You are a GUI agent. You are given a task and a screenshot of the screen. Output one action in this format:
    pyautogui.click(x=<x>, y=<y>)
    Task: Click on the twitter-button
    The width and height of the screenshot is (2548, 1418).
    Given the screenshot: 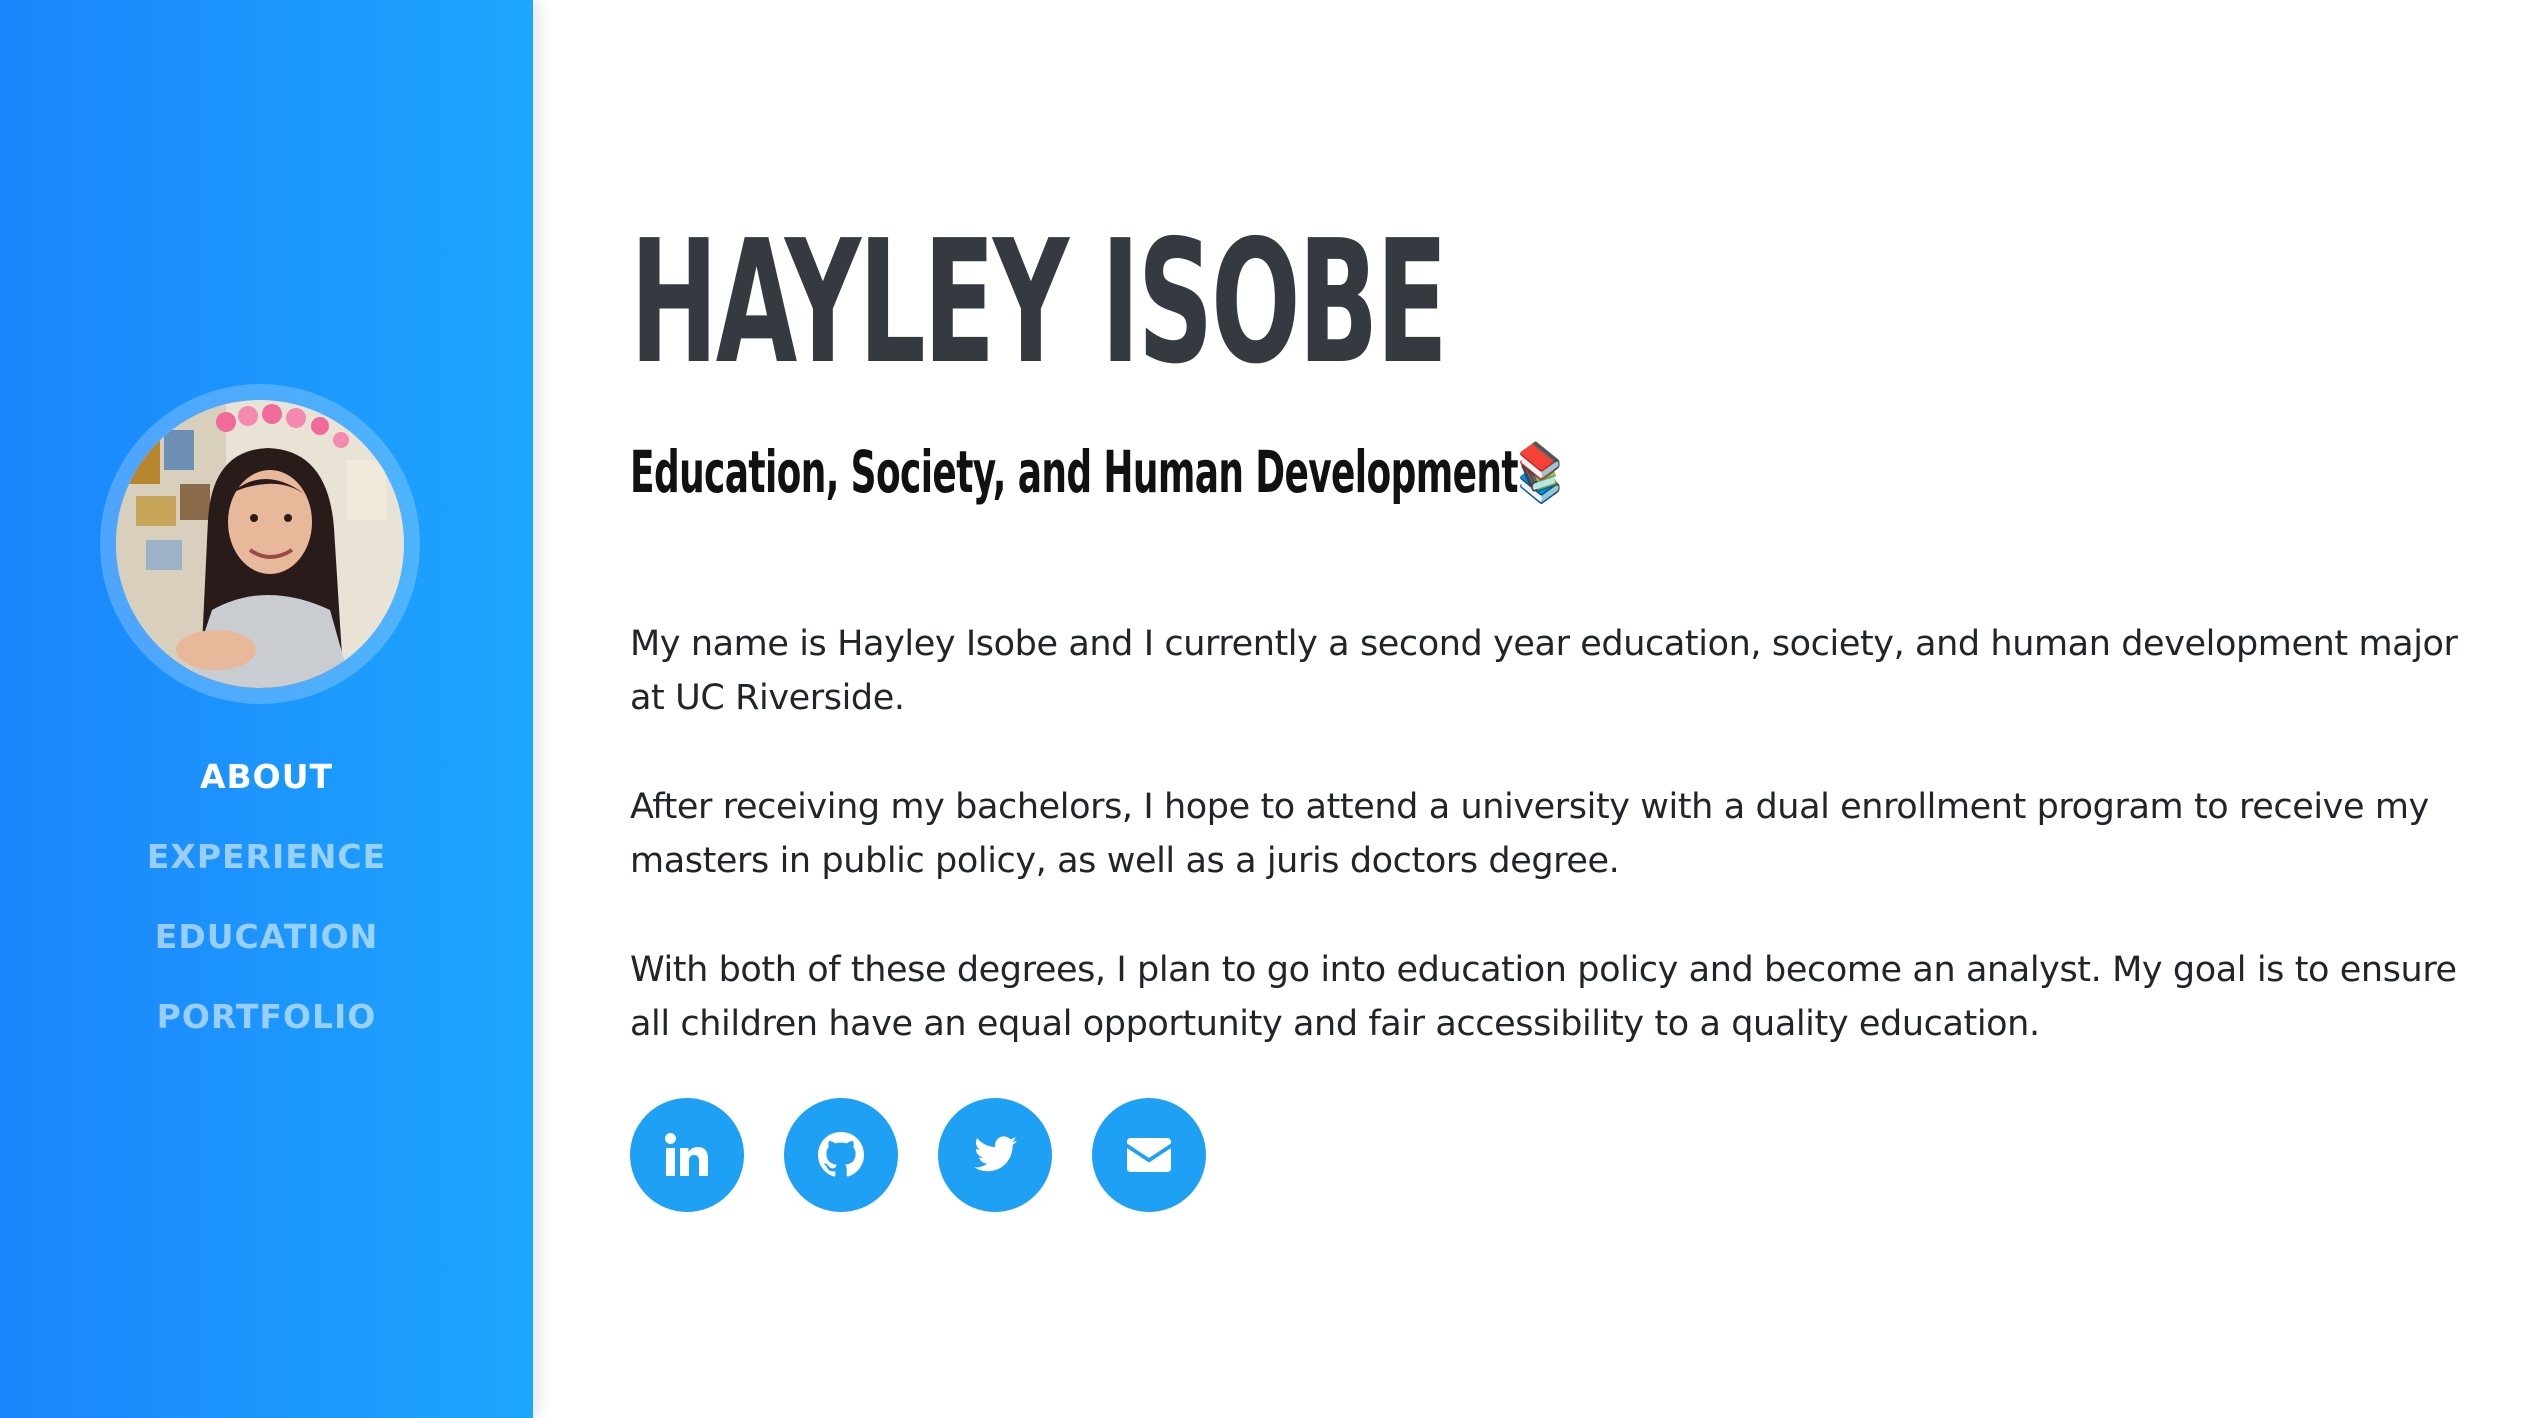 What is the action you would take?
    pyautogui.click(x=995, y=1155)
    